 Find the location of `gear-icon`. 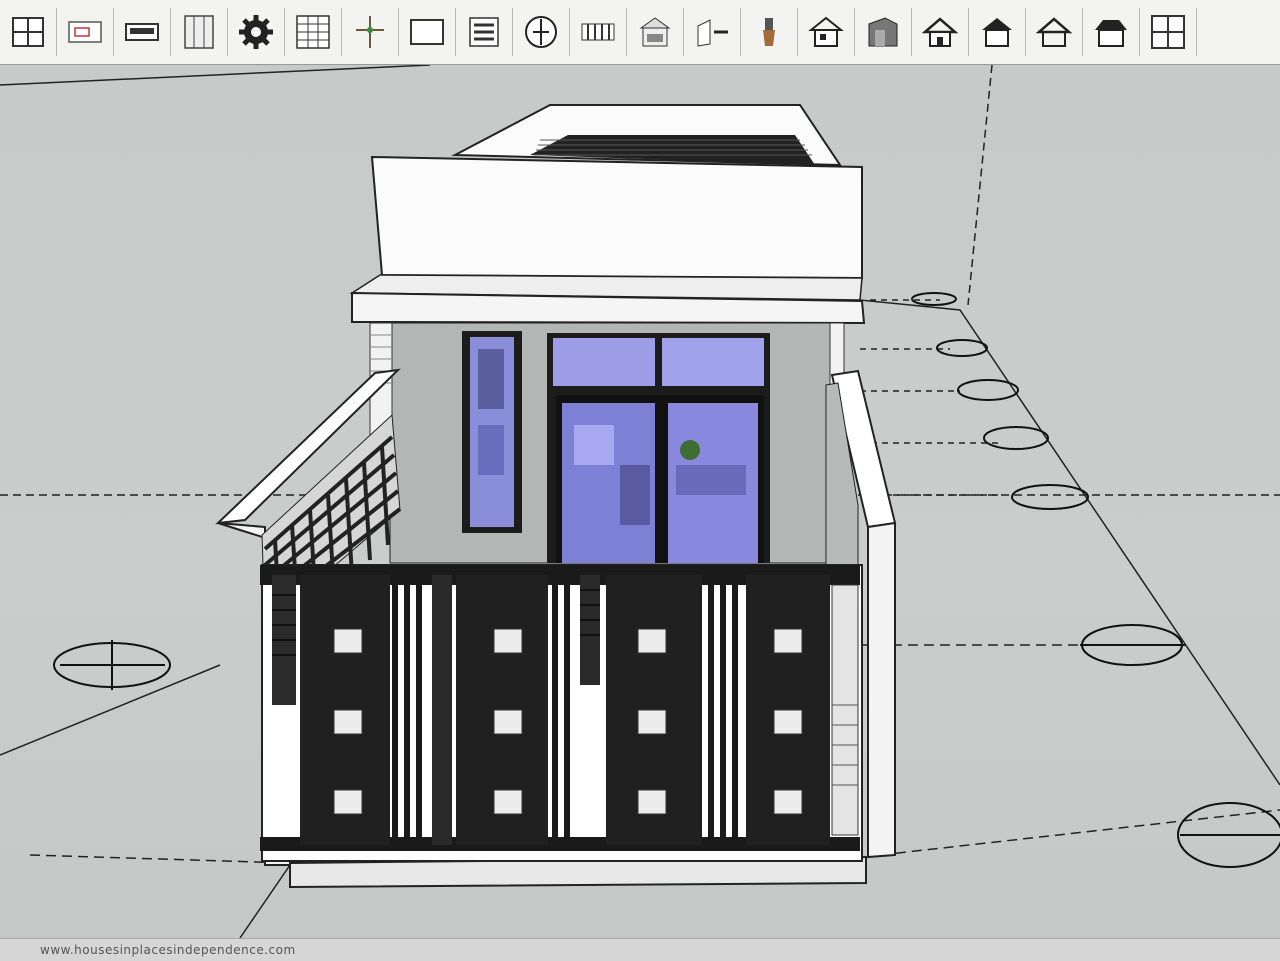

gear-icon is located at coordinates (256, 32).